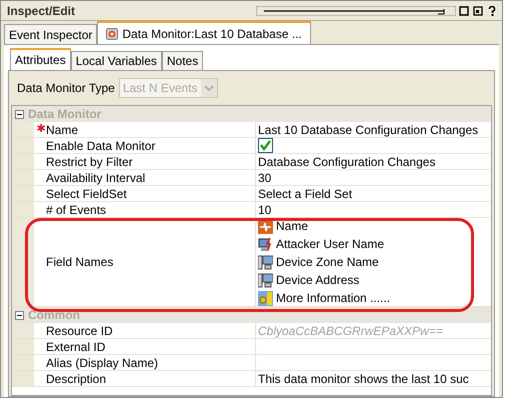  Describe the element at coordinates (478, 11) in the screenshot. I see `restore-icon` at that location.